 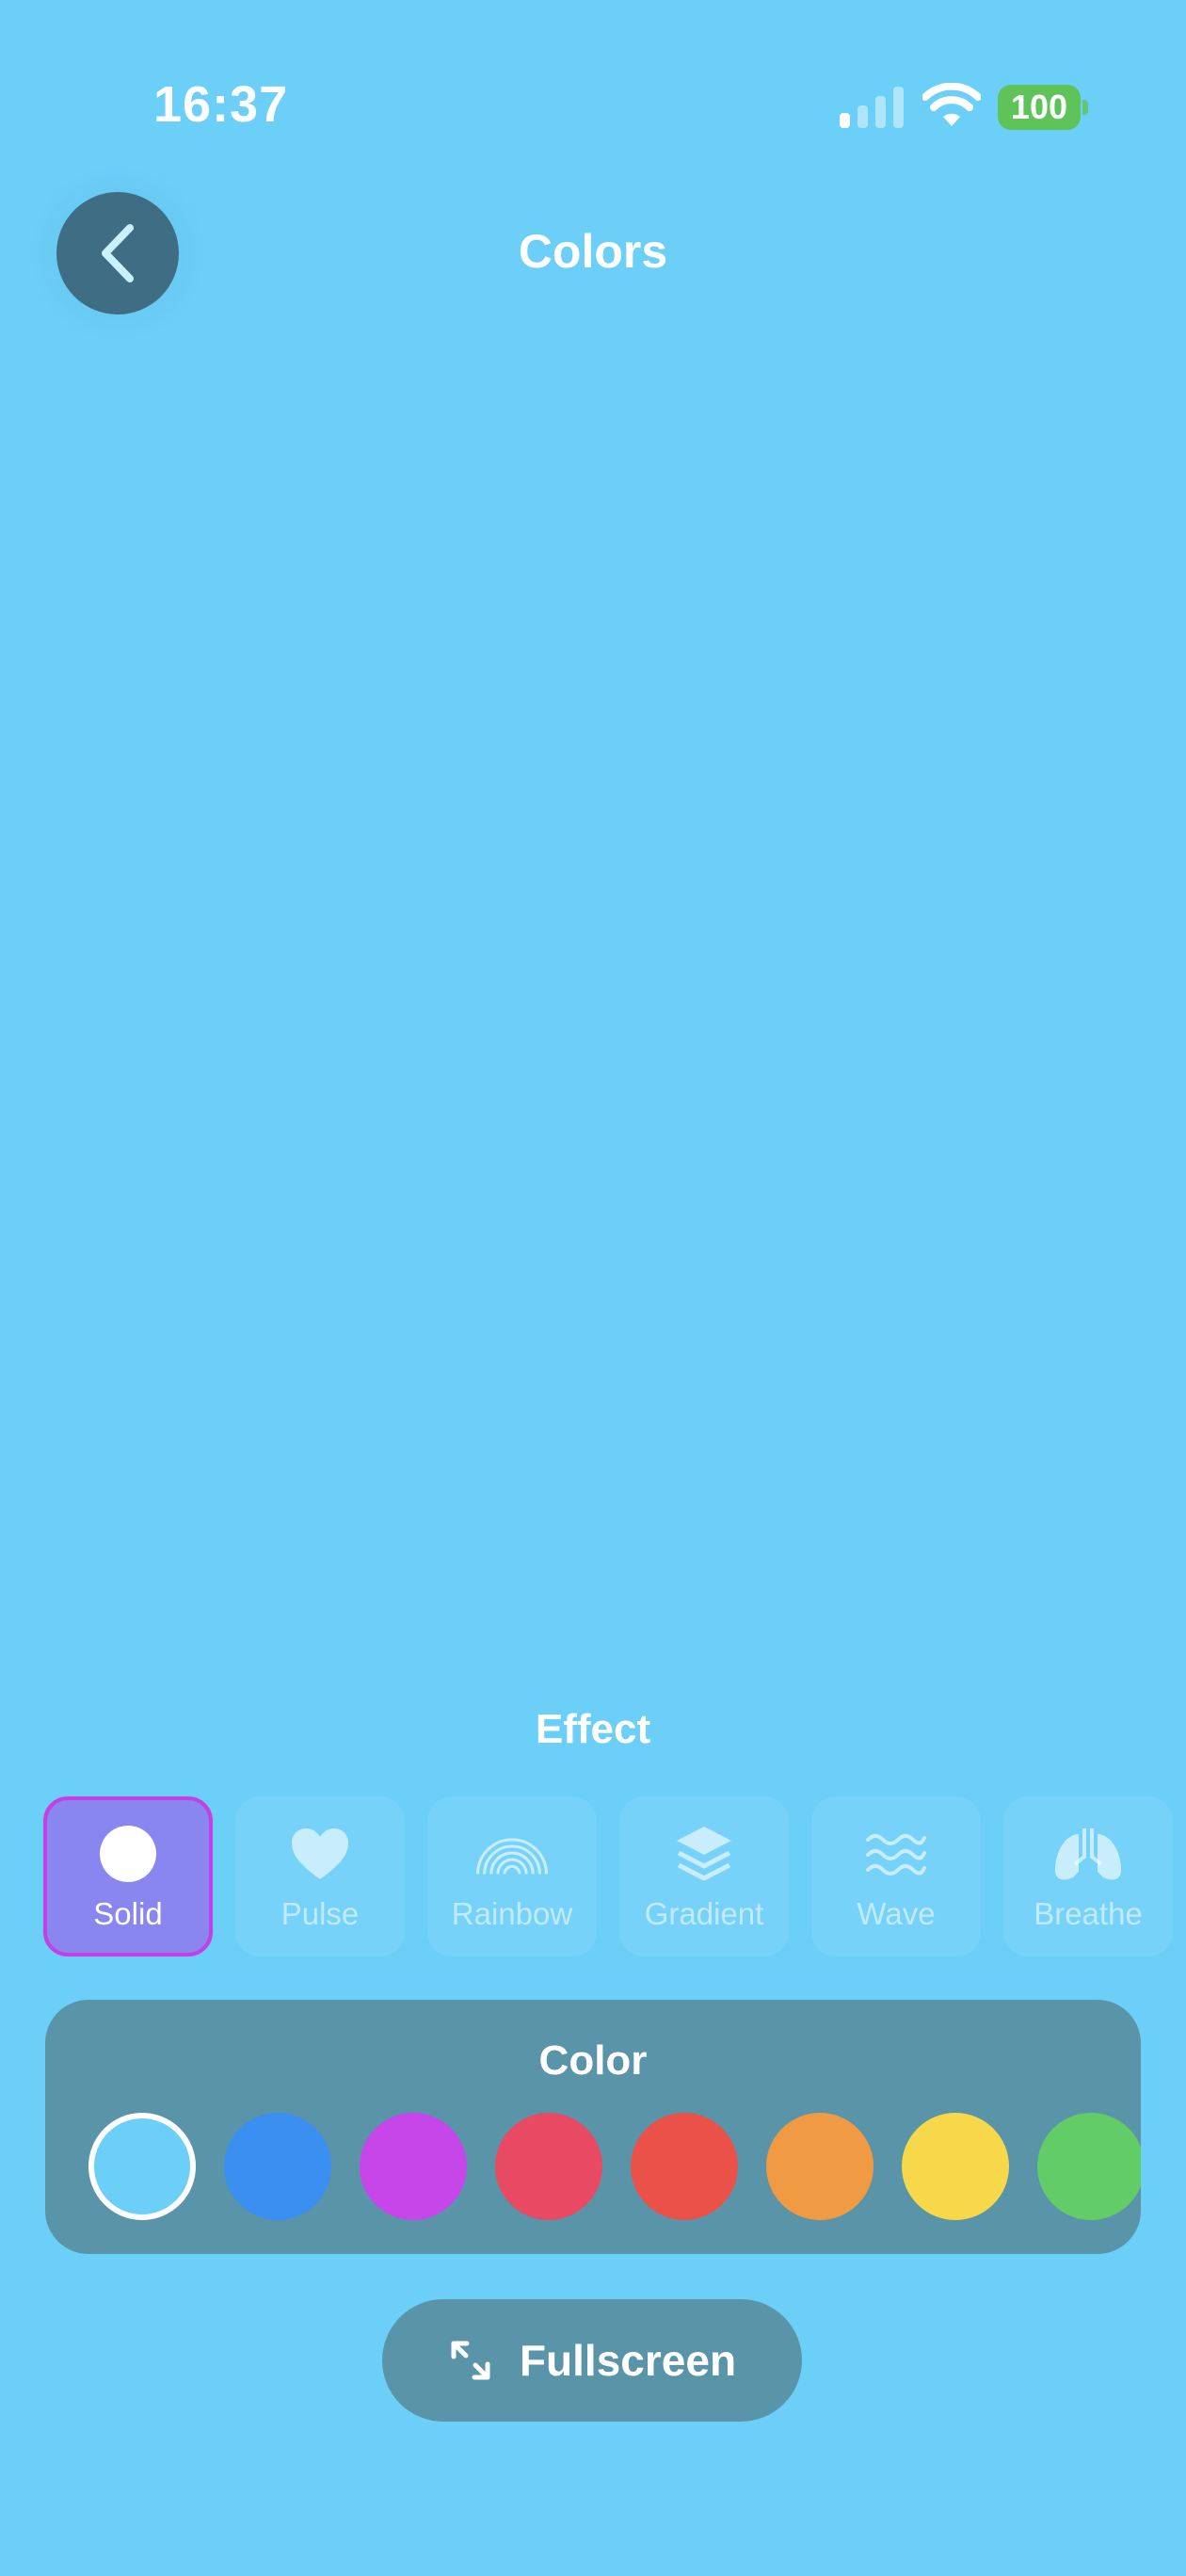 What do you see at coordinates (593, 2060) in the screenshot?
I see `color-section-title: Color` at bounding box center [593, 2060].